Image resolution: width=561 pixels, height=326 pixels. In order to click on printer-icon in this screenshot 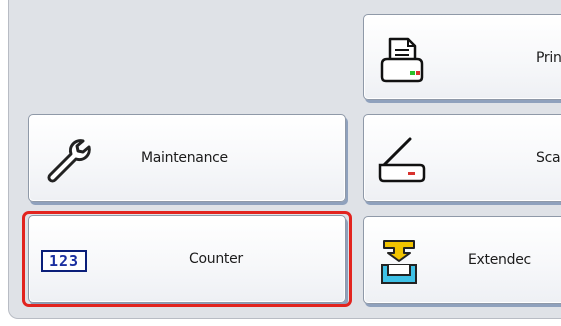, I will do `click(402, 59)`.